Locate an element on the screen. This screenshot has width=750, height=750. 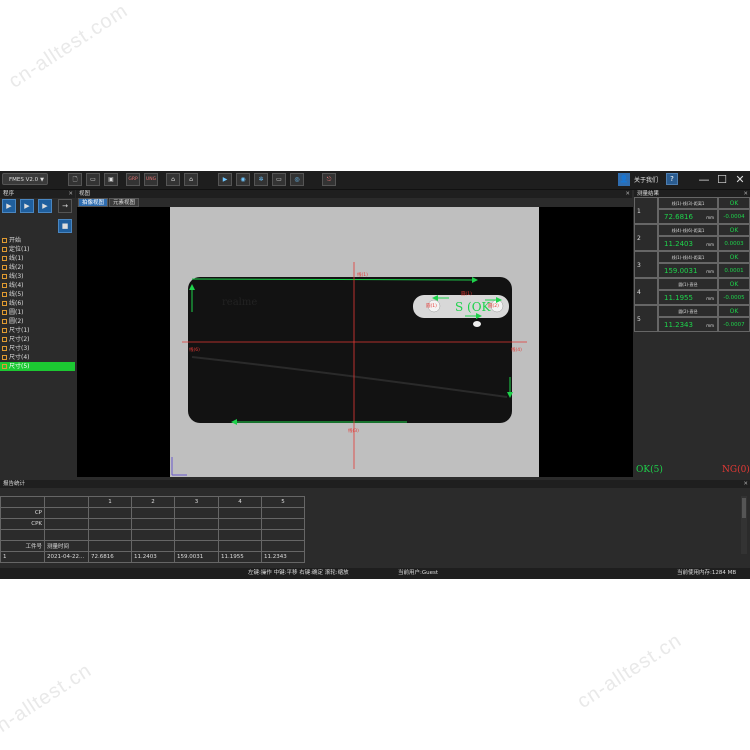
report-row is located at coordinates (152, 535).